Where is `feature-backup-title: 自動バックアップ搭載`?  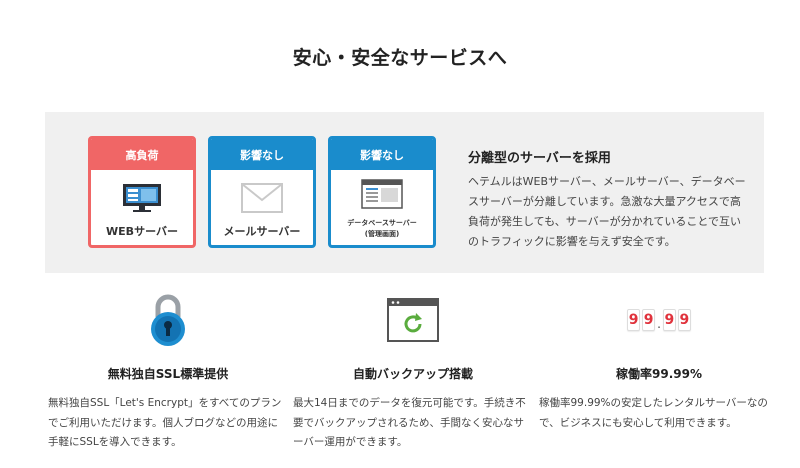 feature-backup-title: 自動バックアップ搭載 is located at coordinates (412, 374).